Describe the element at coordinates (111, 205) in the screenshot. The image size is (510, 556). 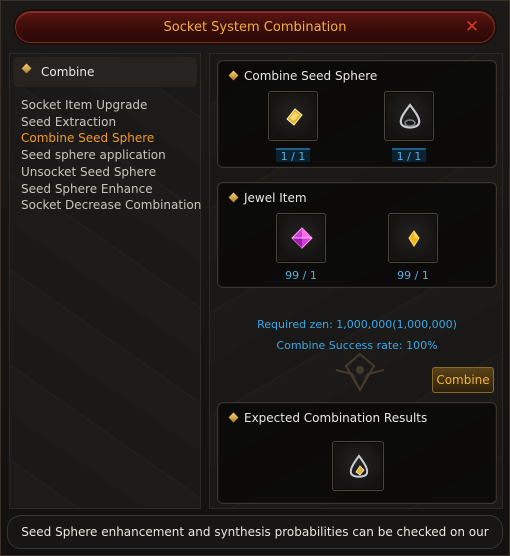
I see `sidebar-item-socket-decrease-combination: Socket Decrease Combination` at that location.